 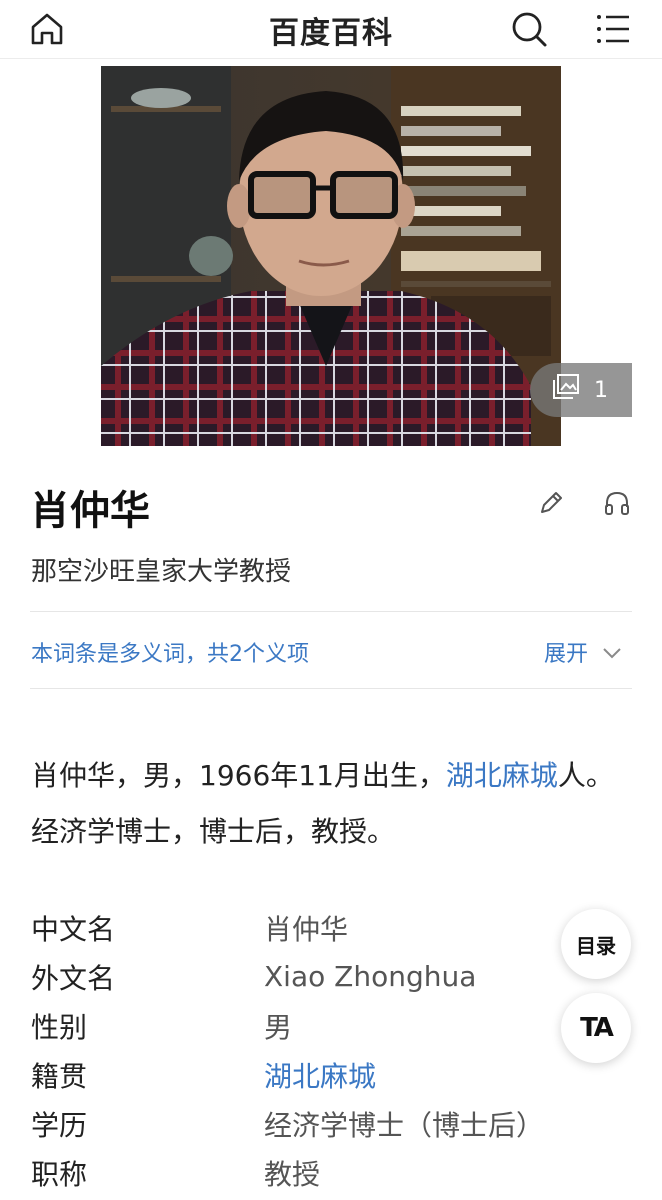 What do you see at coordinates (238, 775) in the screenshot?
I see `summary-text: 肖仲华，男，1966年11月出生，` at bounding box center [238, 775].